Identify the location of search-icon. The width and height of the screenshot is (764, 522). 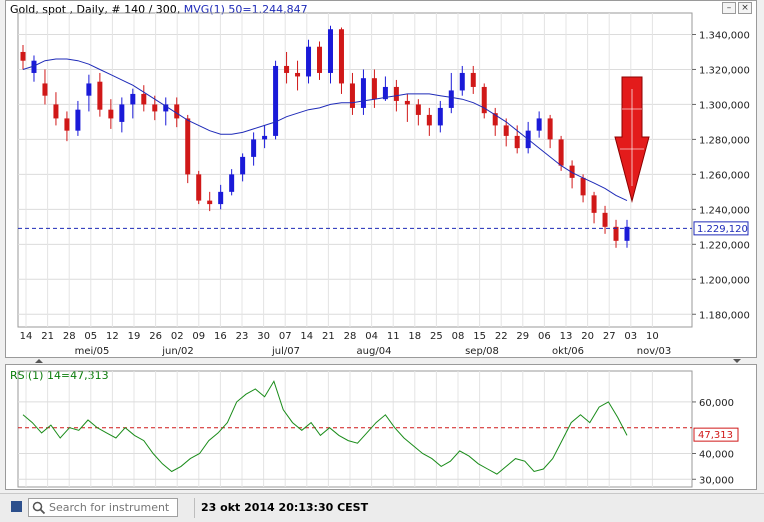
(39, 508).